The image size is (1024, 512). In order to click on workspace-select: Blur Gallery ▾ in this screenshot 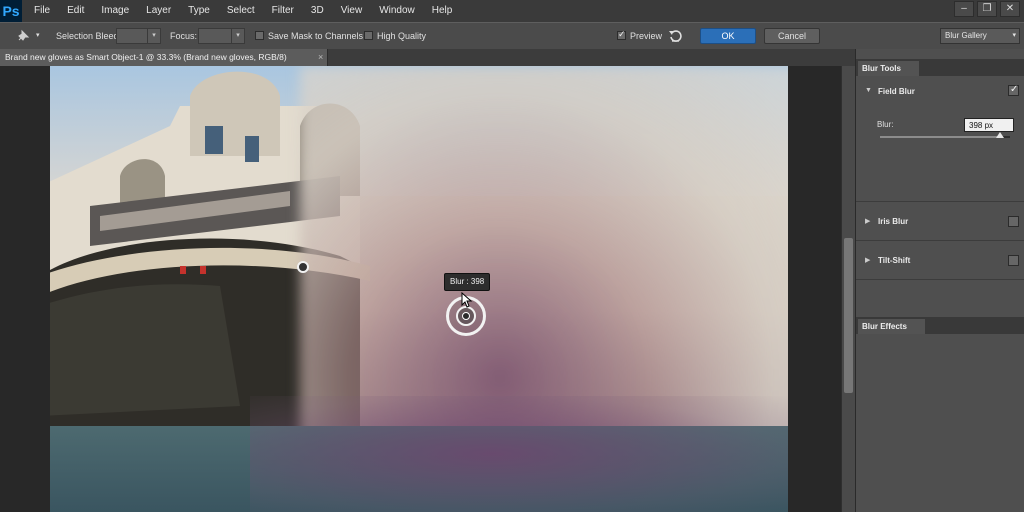, I will do `click(980, 36)`.